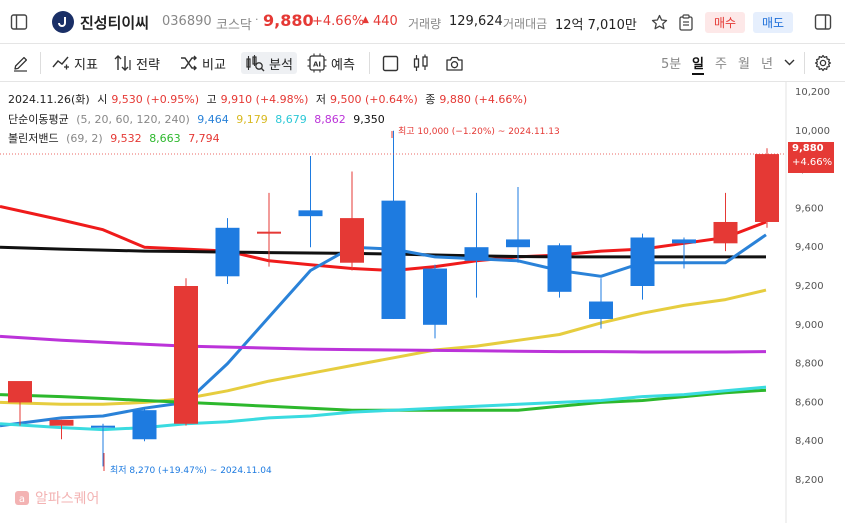 The image size is (845, 523). What do you see at coordinates (321, 99) in the screenshot?
I see `low-label: 저` at bounding box center [321, 99].